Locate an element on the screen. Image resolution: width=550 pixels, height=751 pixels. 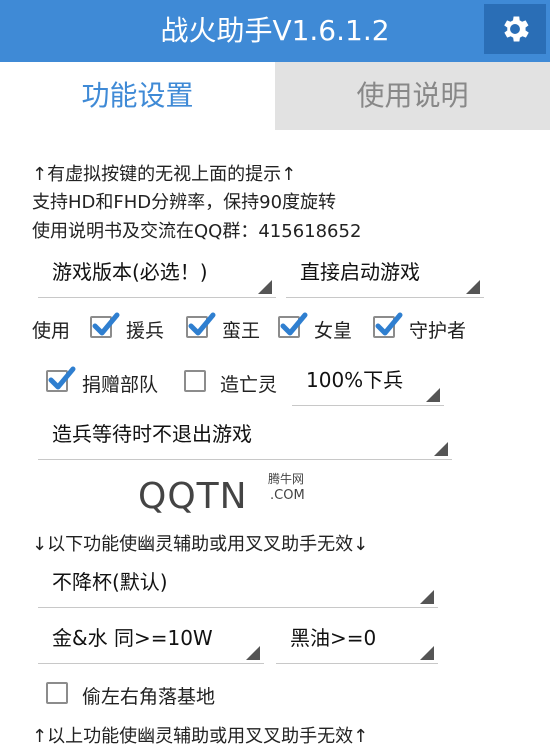
troop-percent-value: 100%下兵 is located at coordinates (355, 380).